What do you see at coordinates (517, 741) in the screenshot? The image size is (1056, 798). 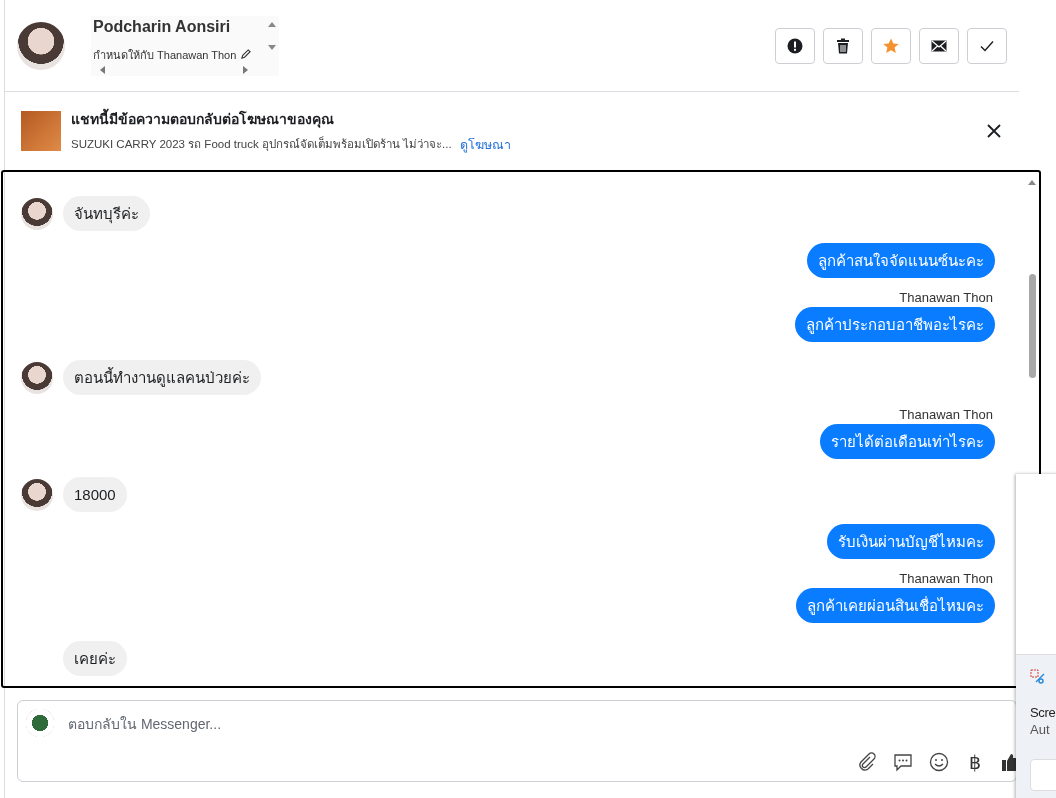 I see `reply-box: ตอบกลับใน Messenger... ฿` at bounding box center [517, 741].